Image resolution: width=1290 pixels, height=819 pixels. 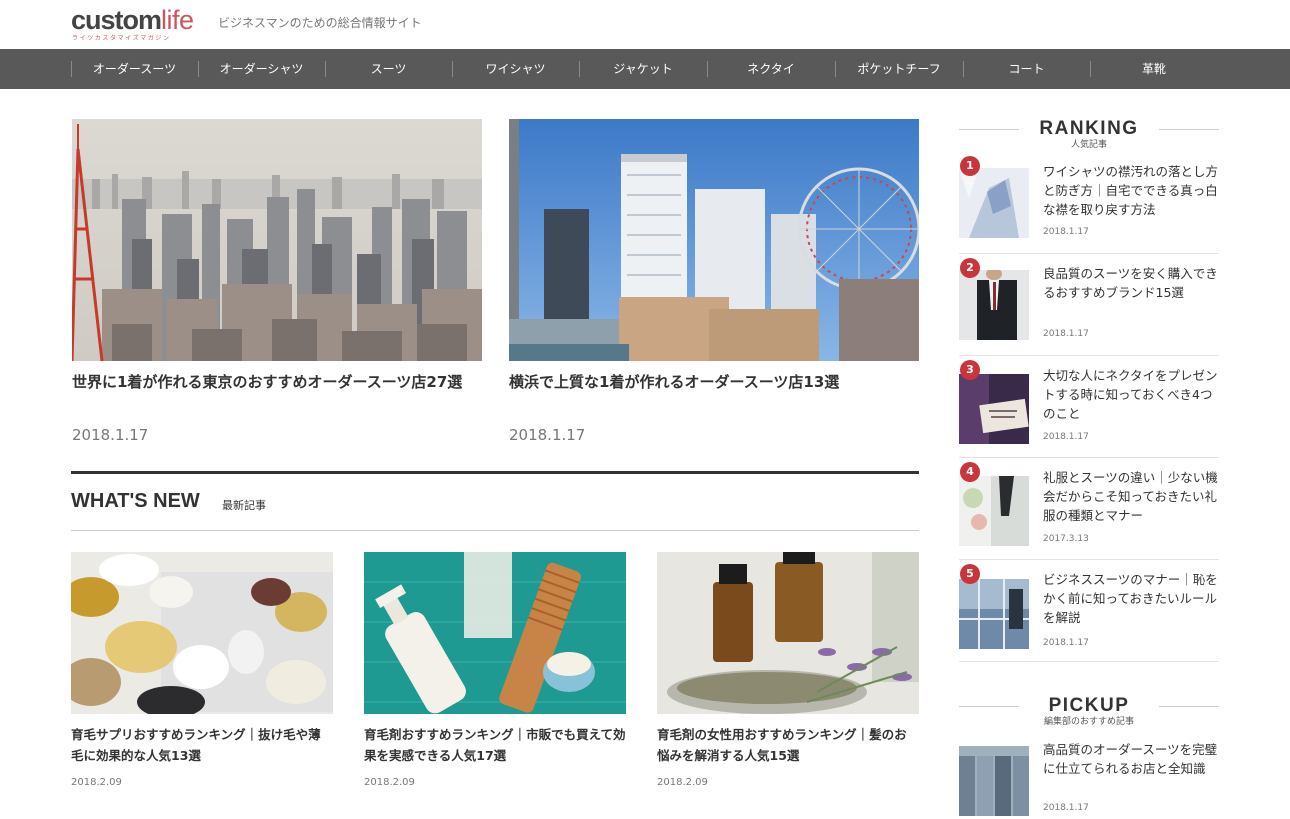 What do you see at coordinates (788, 745) in the screenshot?
I see `article-title: 育毛剤の女性用おすすめランキング｜髪のお悩みを解消する人気15選` at bounding box center [788, 745].